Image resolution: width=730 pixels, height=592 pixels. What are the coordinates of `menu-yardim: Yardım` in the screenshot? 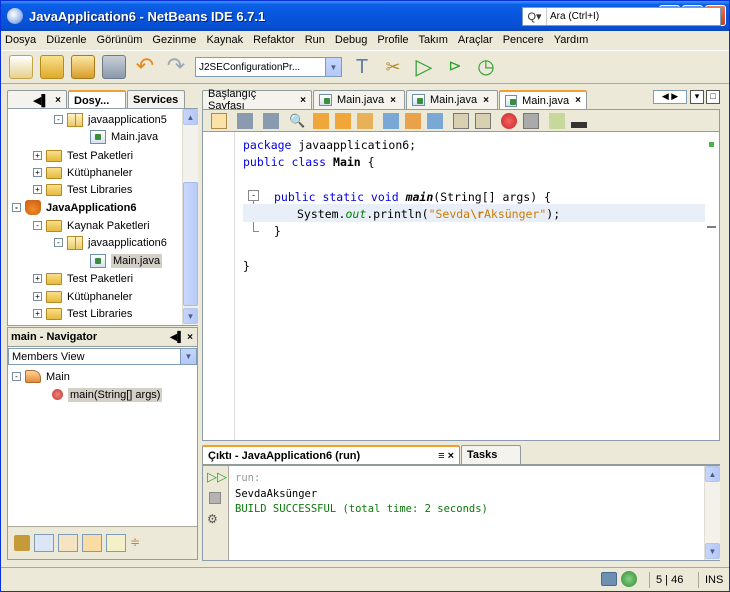 It's located at (571, 40).